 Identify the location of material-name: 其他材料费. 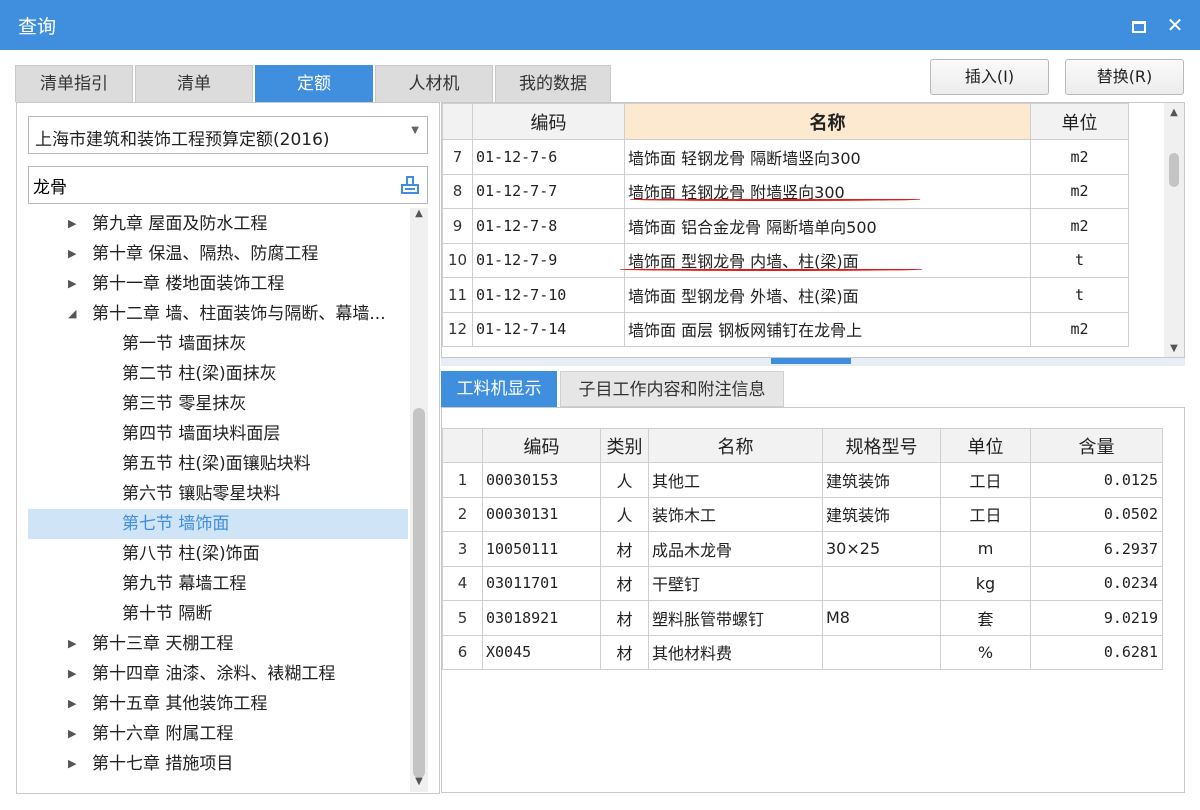
(735, 652).